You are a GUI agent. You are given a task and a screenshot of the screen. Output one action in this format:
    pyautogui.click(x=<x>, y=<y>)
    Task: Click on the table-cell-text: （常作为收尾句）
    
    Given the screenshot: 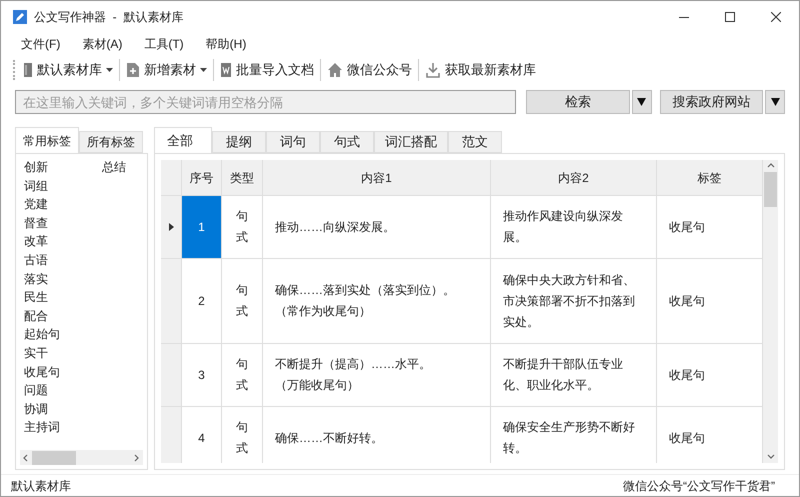 What is the action you would take?
    pyautogui.click(x=323, y=311)
    